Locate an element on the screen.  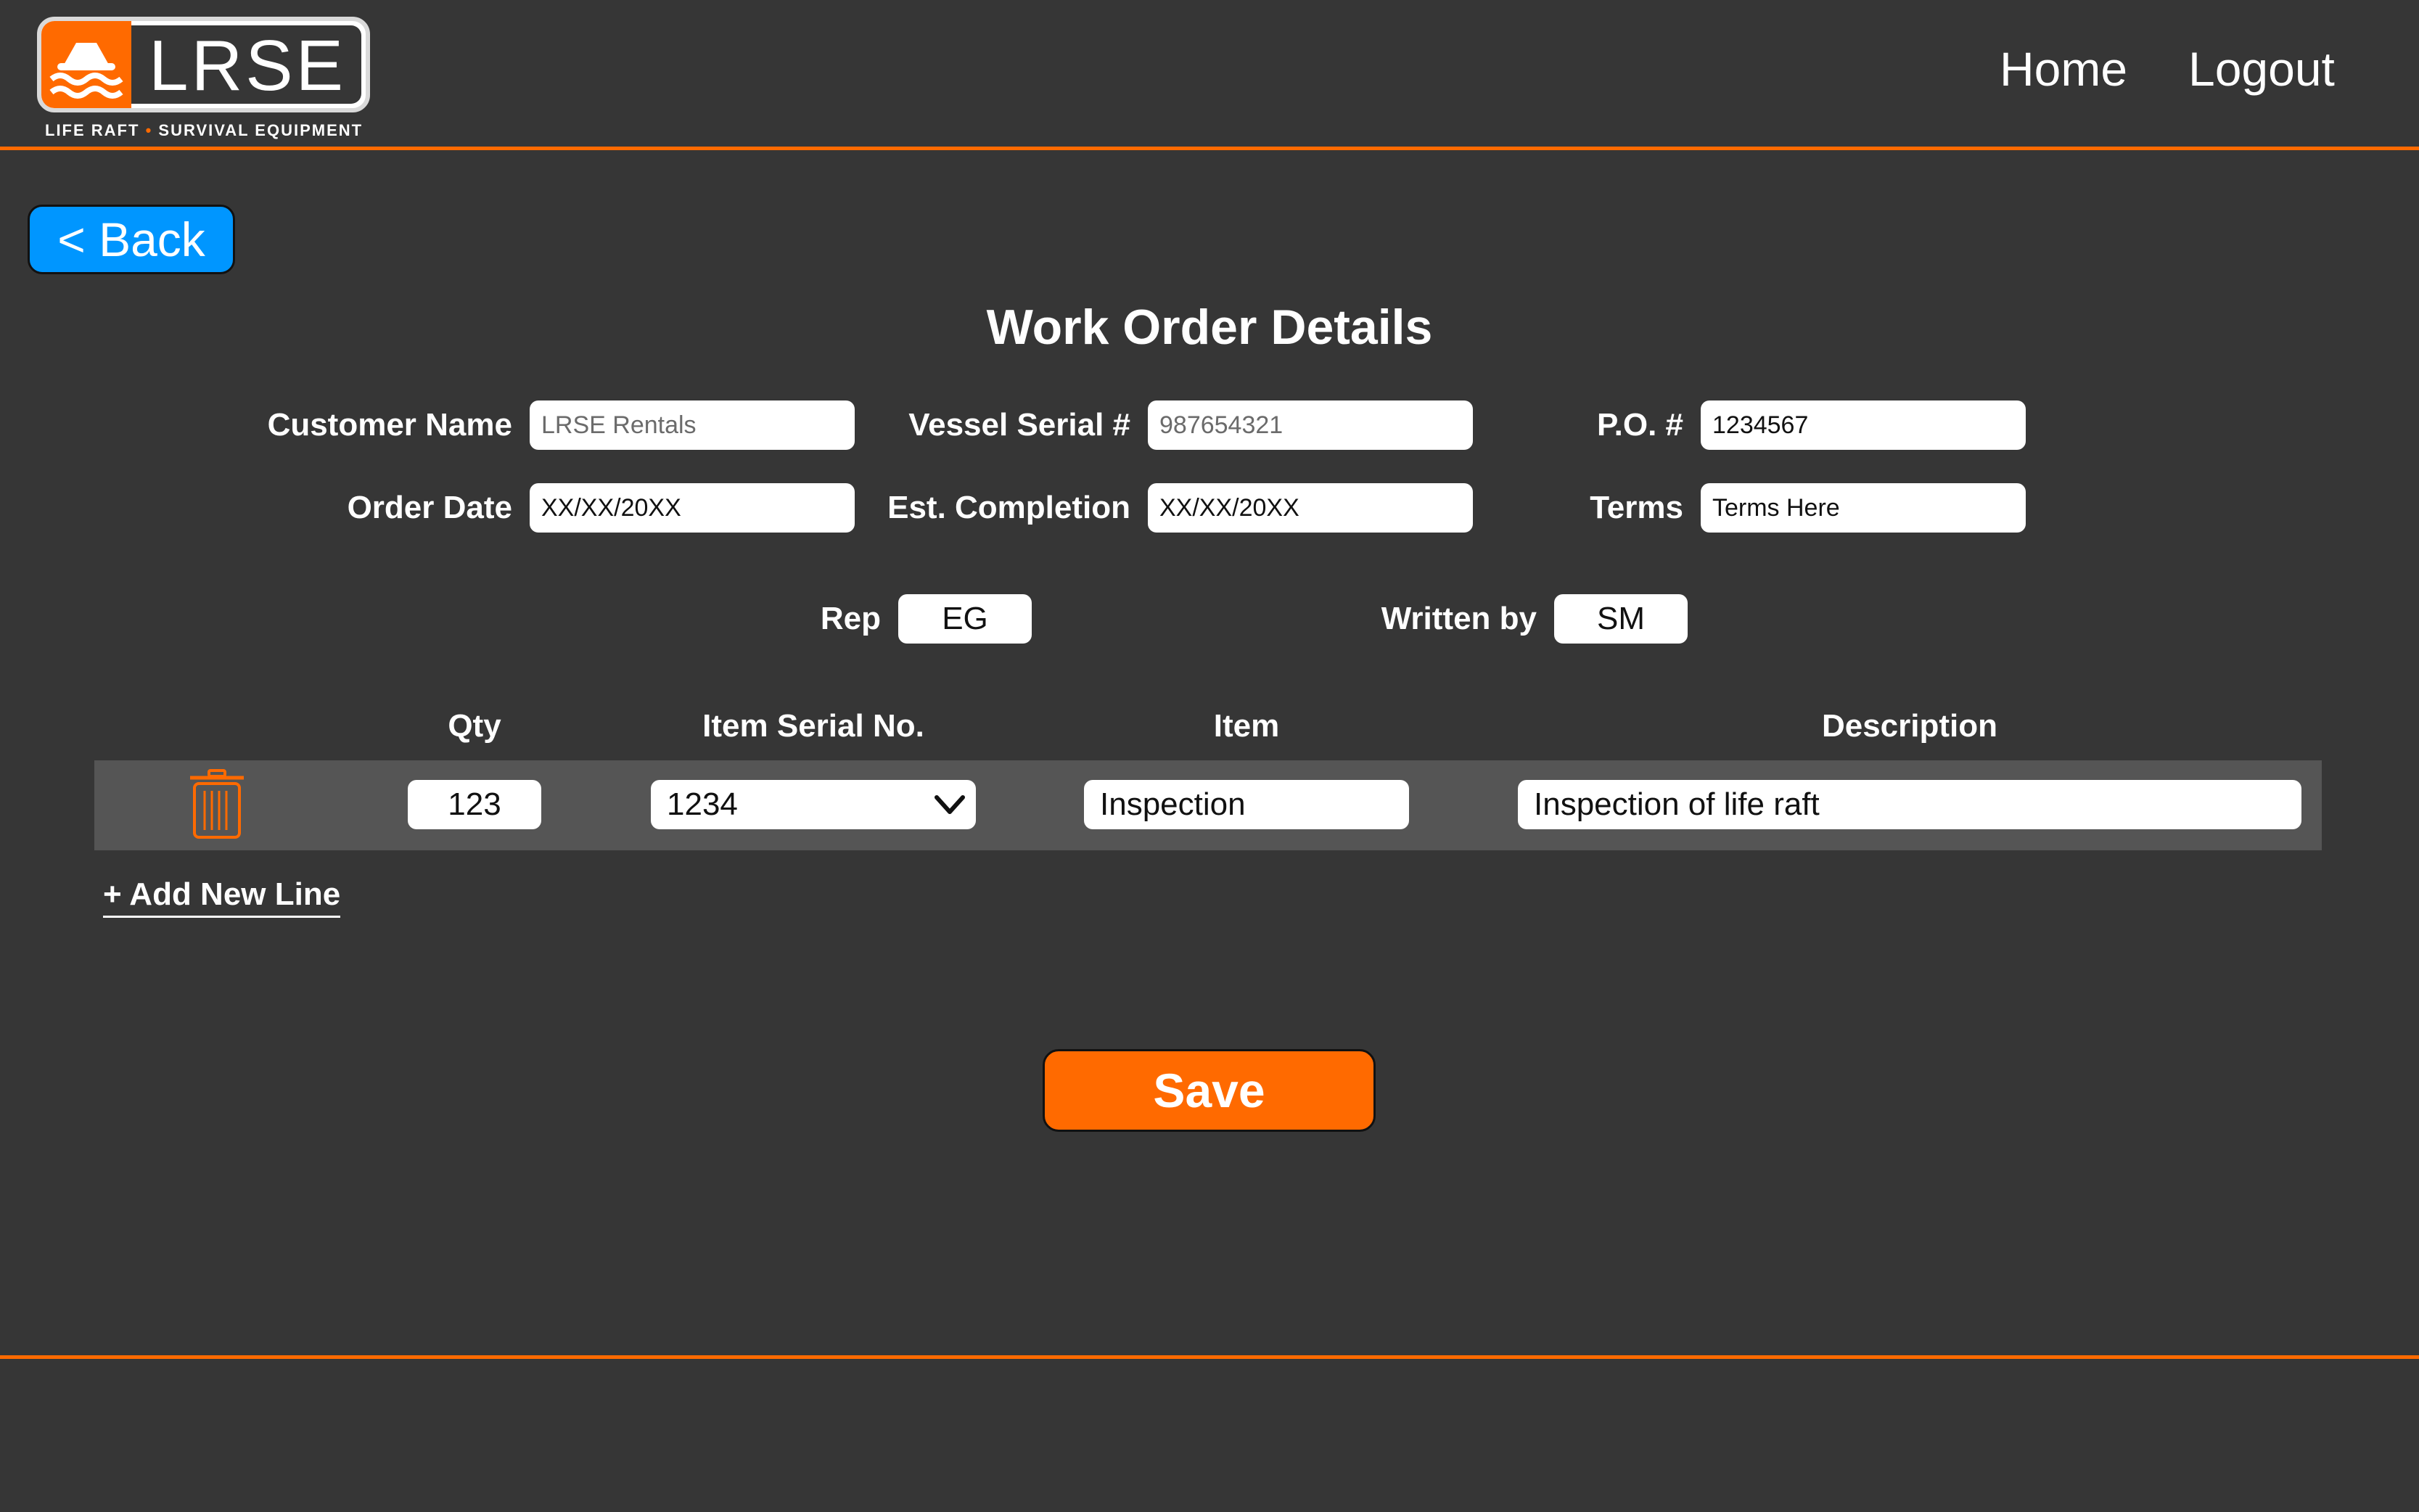
est-completion-label: Est. Completion is located at coordinates (1008, 508).